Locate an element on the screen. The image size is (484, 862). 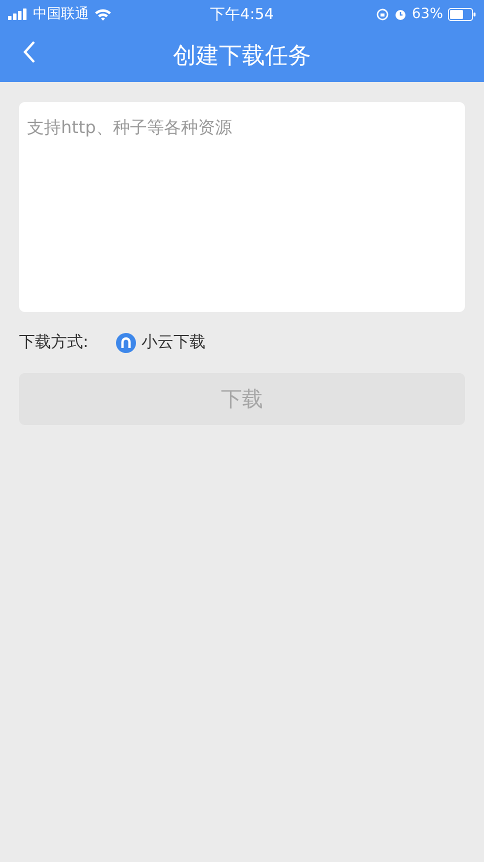
download-method-label: 下载方式: is located at coordinates (53, 342).